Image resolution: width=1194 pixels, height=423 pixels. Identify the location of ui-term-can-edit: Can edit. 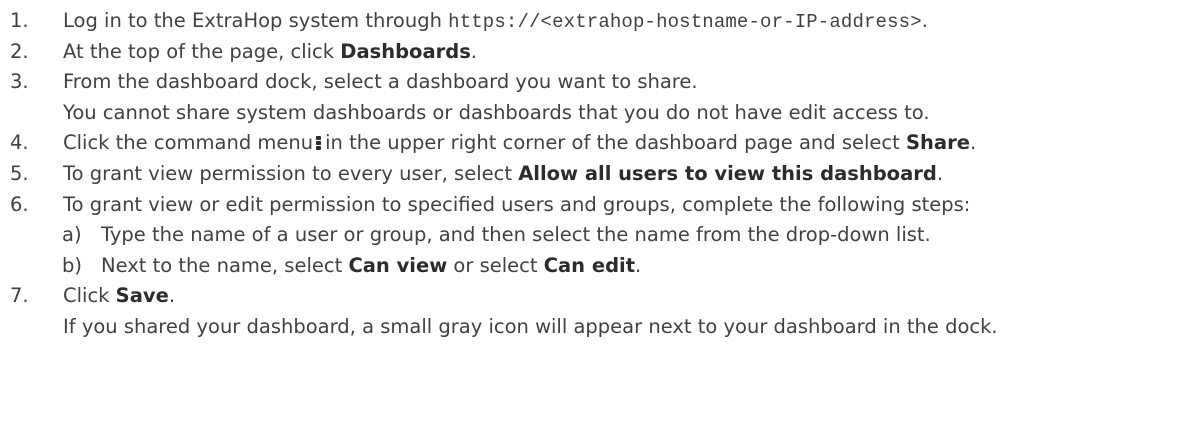
(589, 265).